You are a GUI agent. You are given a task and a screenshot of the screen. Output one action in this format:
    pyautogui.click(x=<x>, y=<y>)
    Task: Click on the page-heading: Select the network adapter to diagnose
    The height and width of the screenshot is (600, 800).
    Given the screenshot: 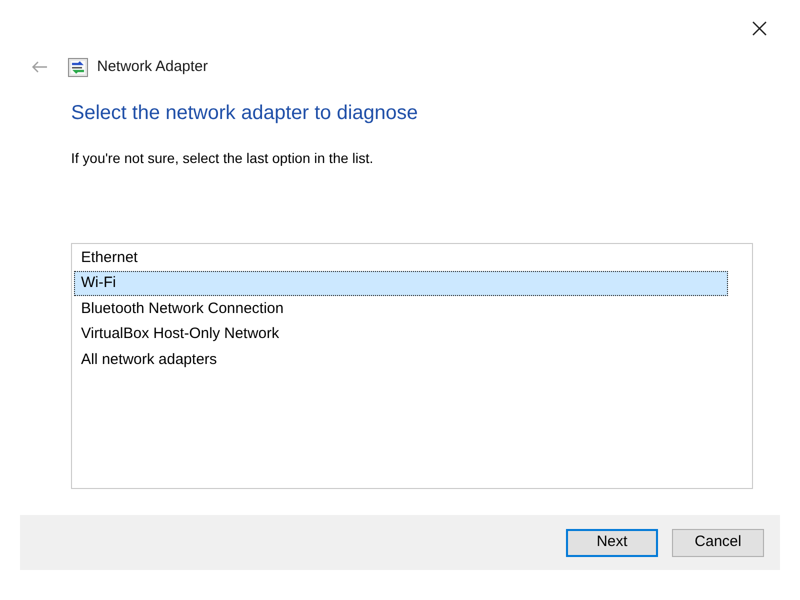 What is the action you would take?
    pyautogui.click(x=244, y=113)
    